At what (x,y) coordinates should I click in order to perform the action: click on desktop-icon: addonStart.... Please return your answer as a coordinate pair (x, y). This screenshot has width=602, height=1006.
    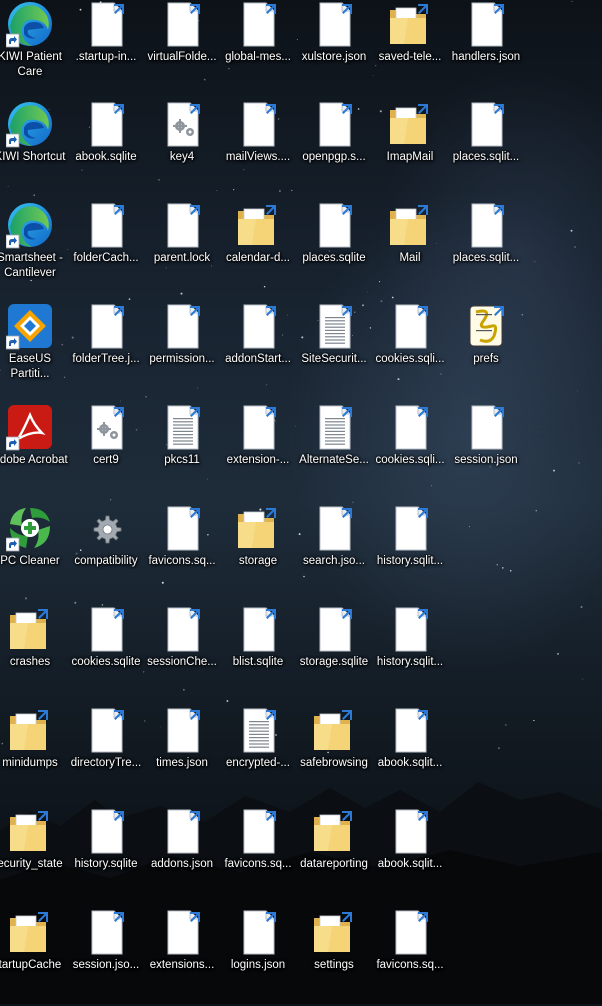
    Looking at the image, I should click on (258, 351).